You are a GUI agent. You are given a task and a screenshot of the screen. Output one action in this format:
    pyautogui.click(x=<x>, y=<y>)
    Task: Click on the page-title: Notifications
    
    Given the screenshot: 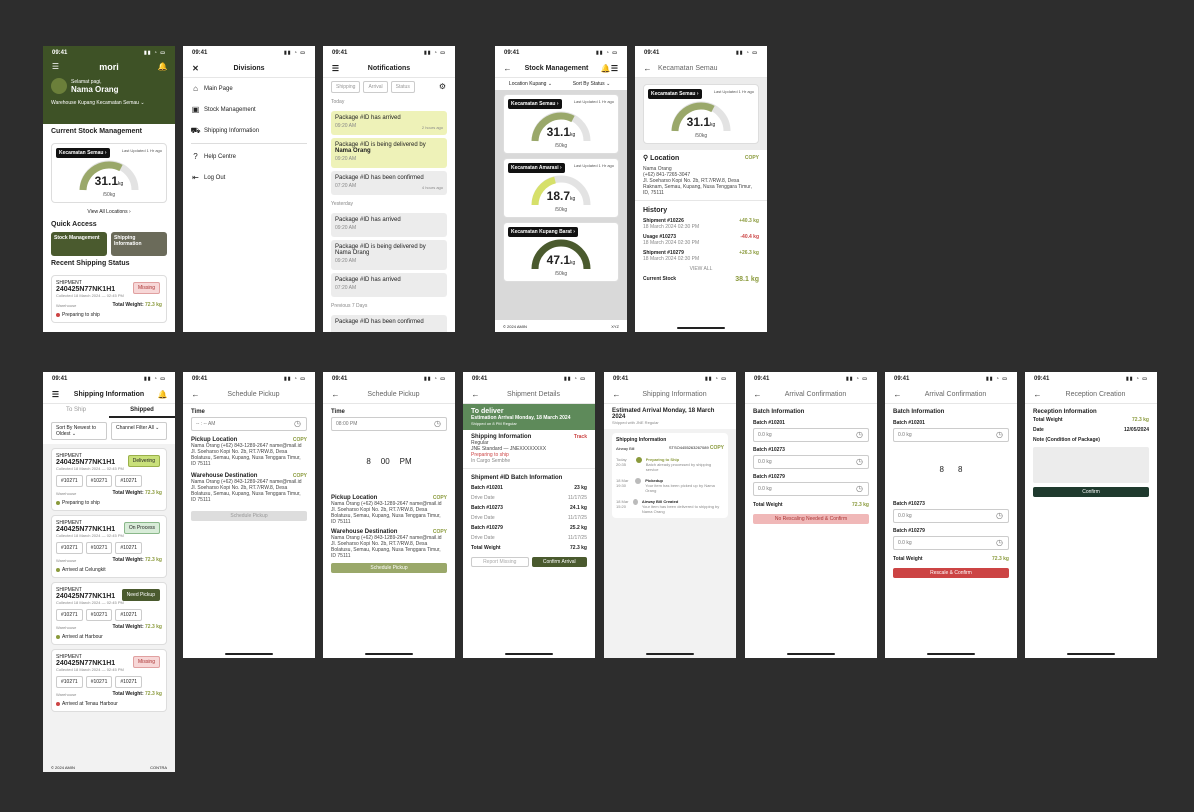 What is the action you would take?
    pyautogui.click(x=389, y=68)
    